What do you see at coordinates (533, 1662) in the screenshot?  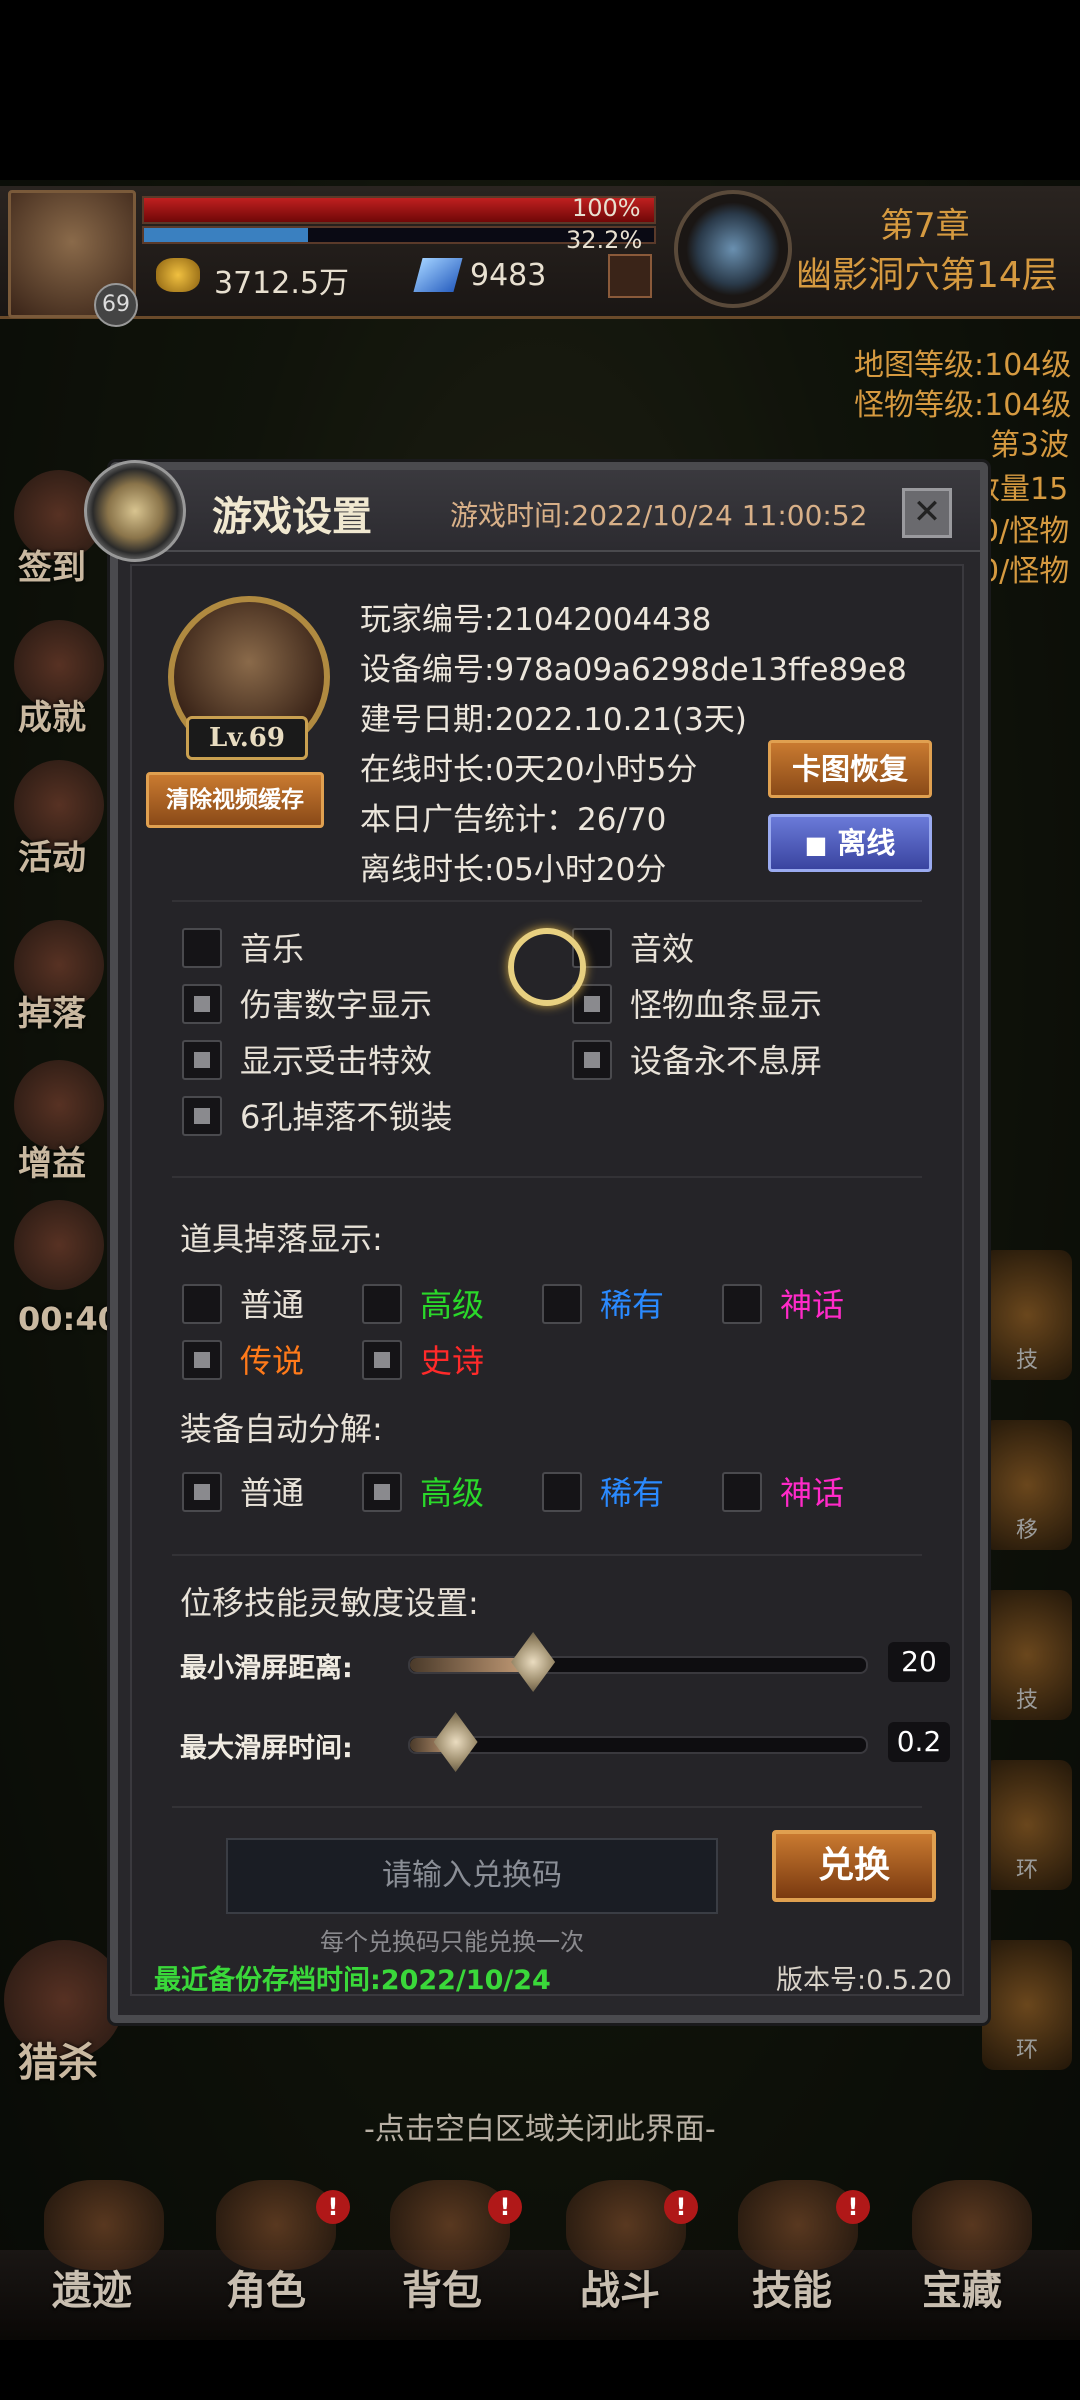 I see `min-swipe-thumb` at bounding box center [533, 1662].